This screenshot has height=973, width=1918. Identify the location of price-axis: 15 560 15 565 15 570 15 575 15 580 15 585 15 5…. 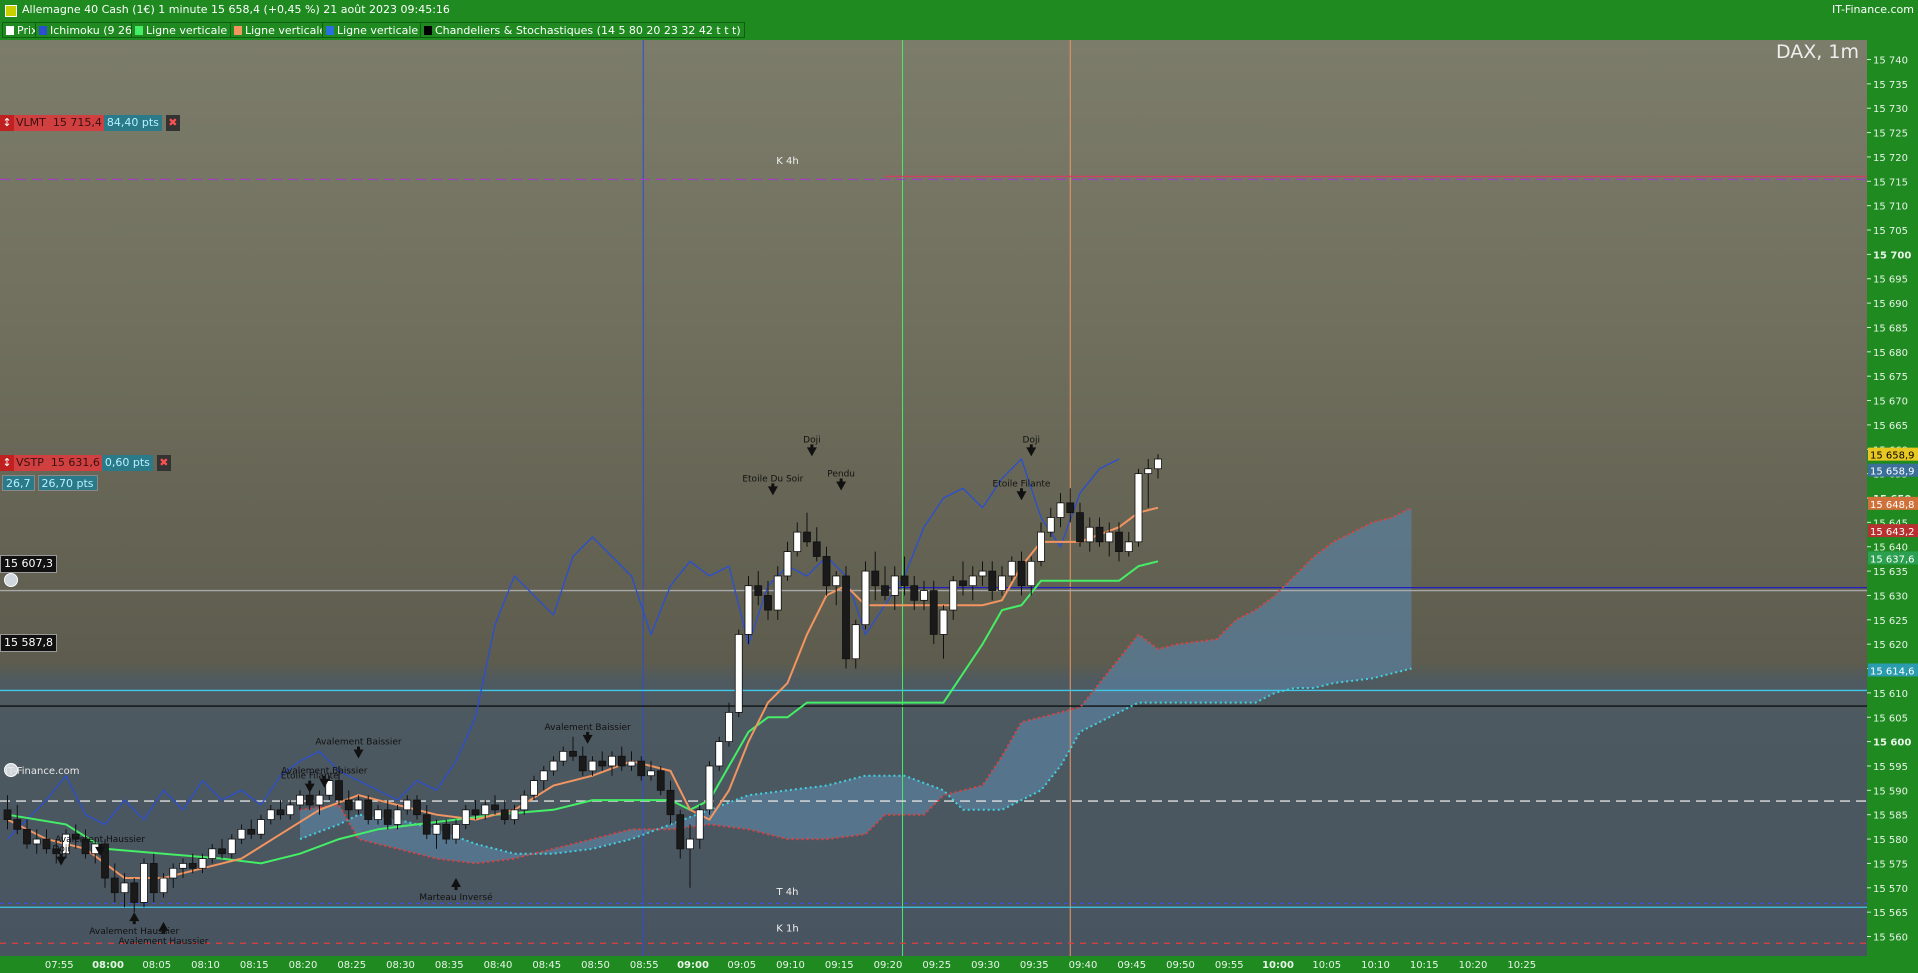
(1892, 498).